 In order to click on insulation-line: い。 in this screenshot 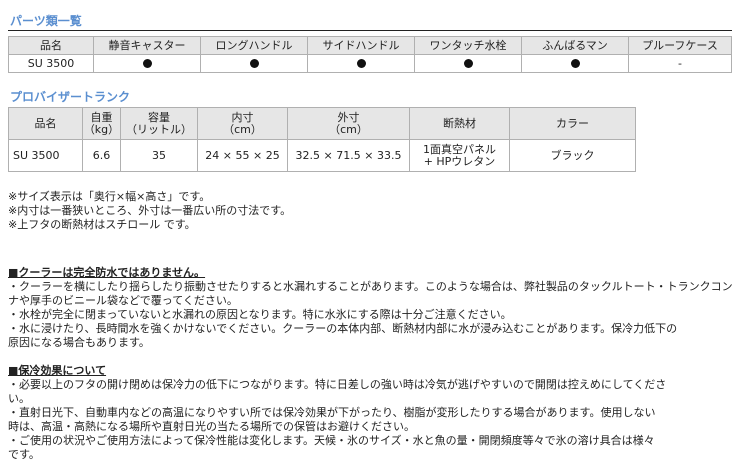, I will do `click(19, 398)`.